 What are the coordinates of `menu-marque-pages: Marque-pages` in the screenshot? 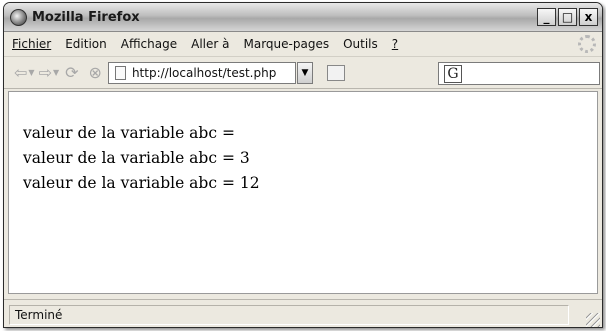 It's located at (287, 44).